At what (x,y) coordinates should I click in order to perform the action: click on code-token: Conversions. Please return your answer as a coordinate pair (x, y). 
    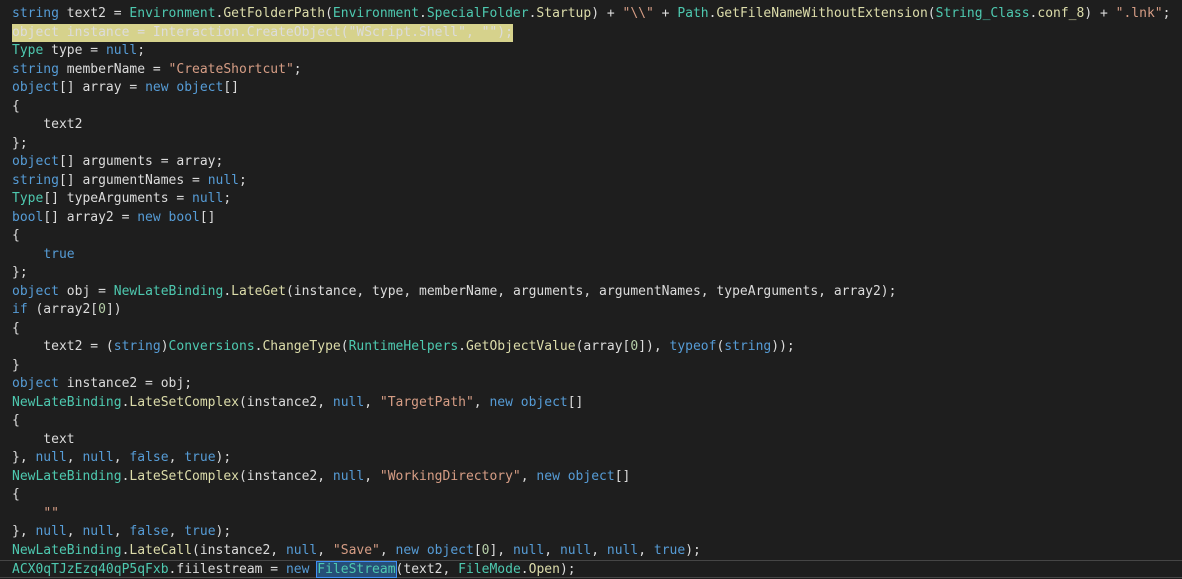
    Looking at the image, I should click on (211, 346).